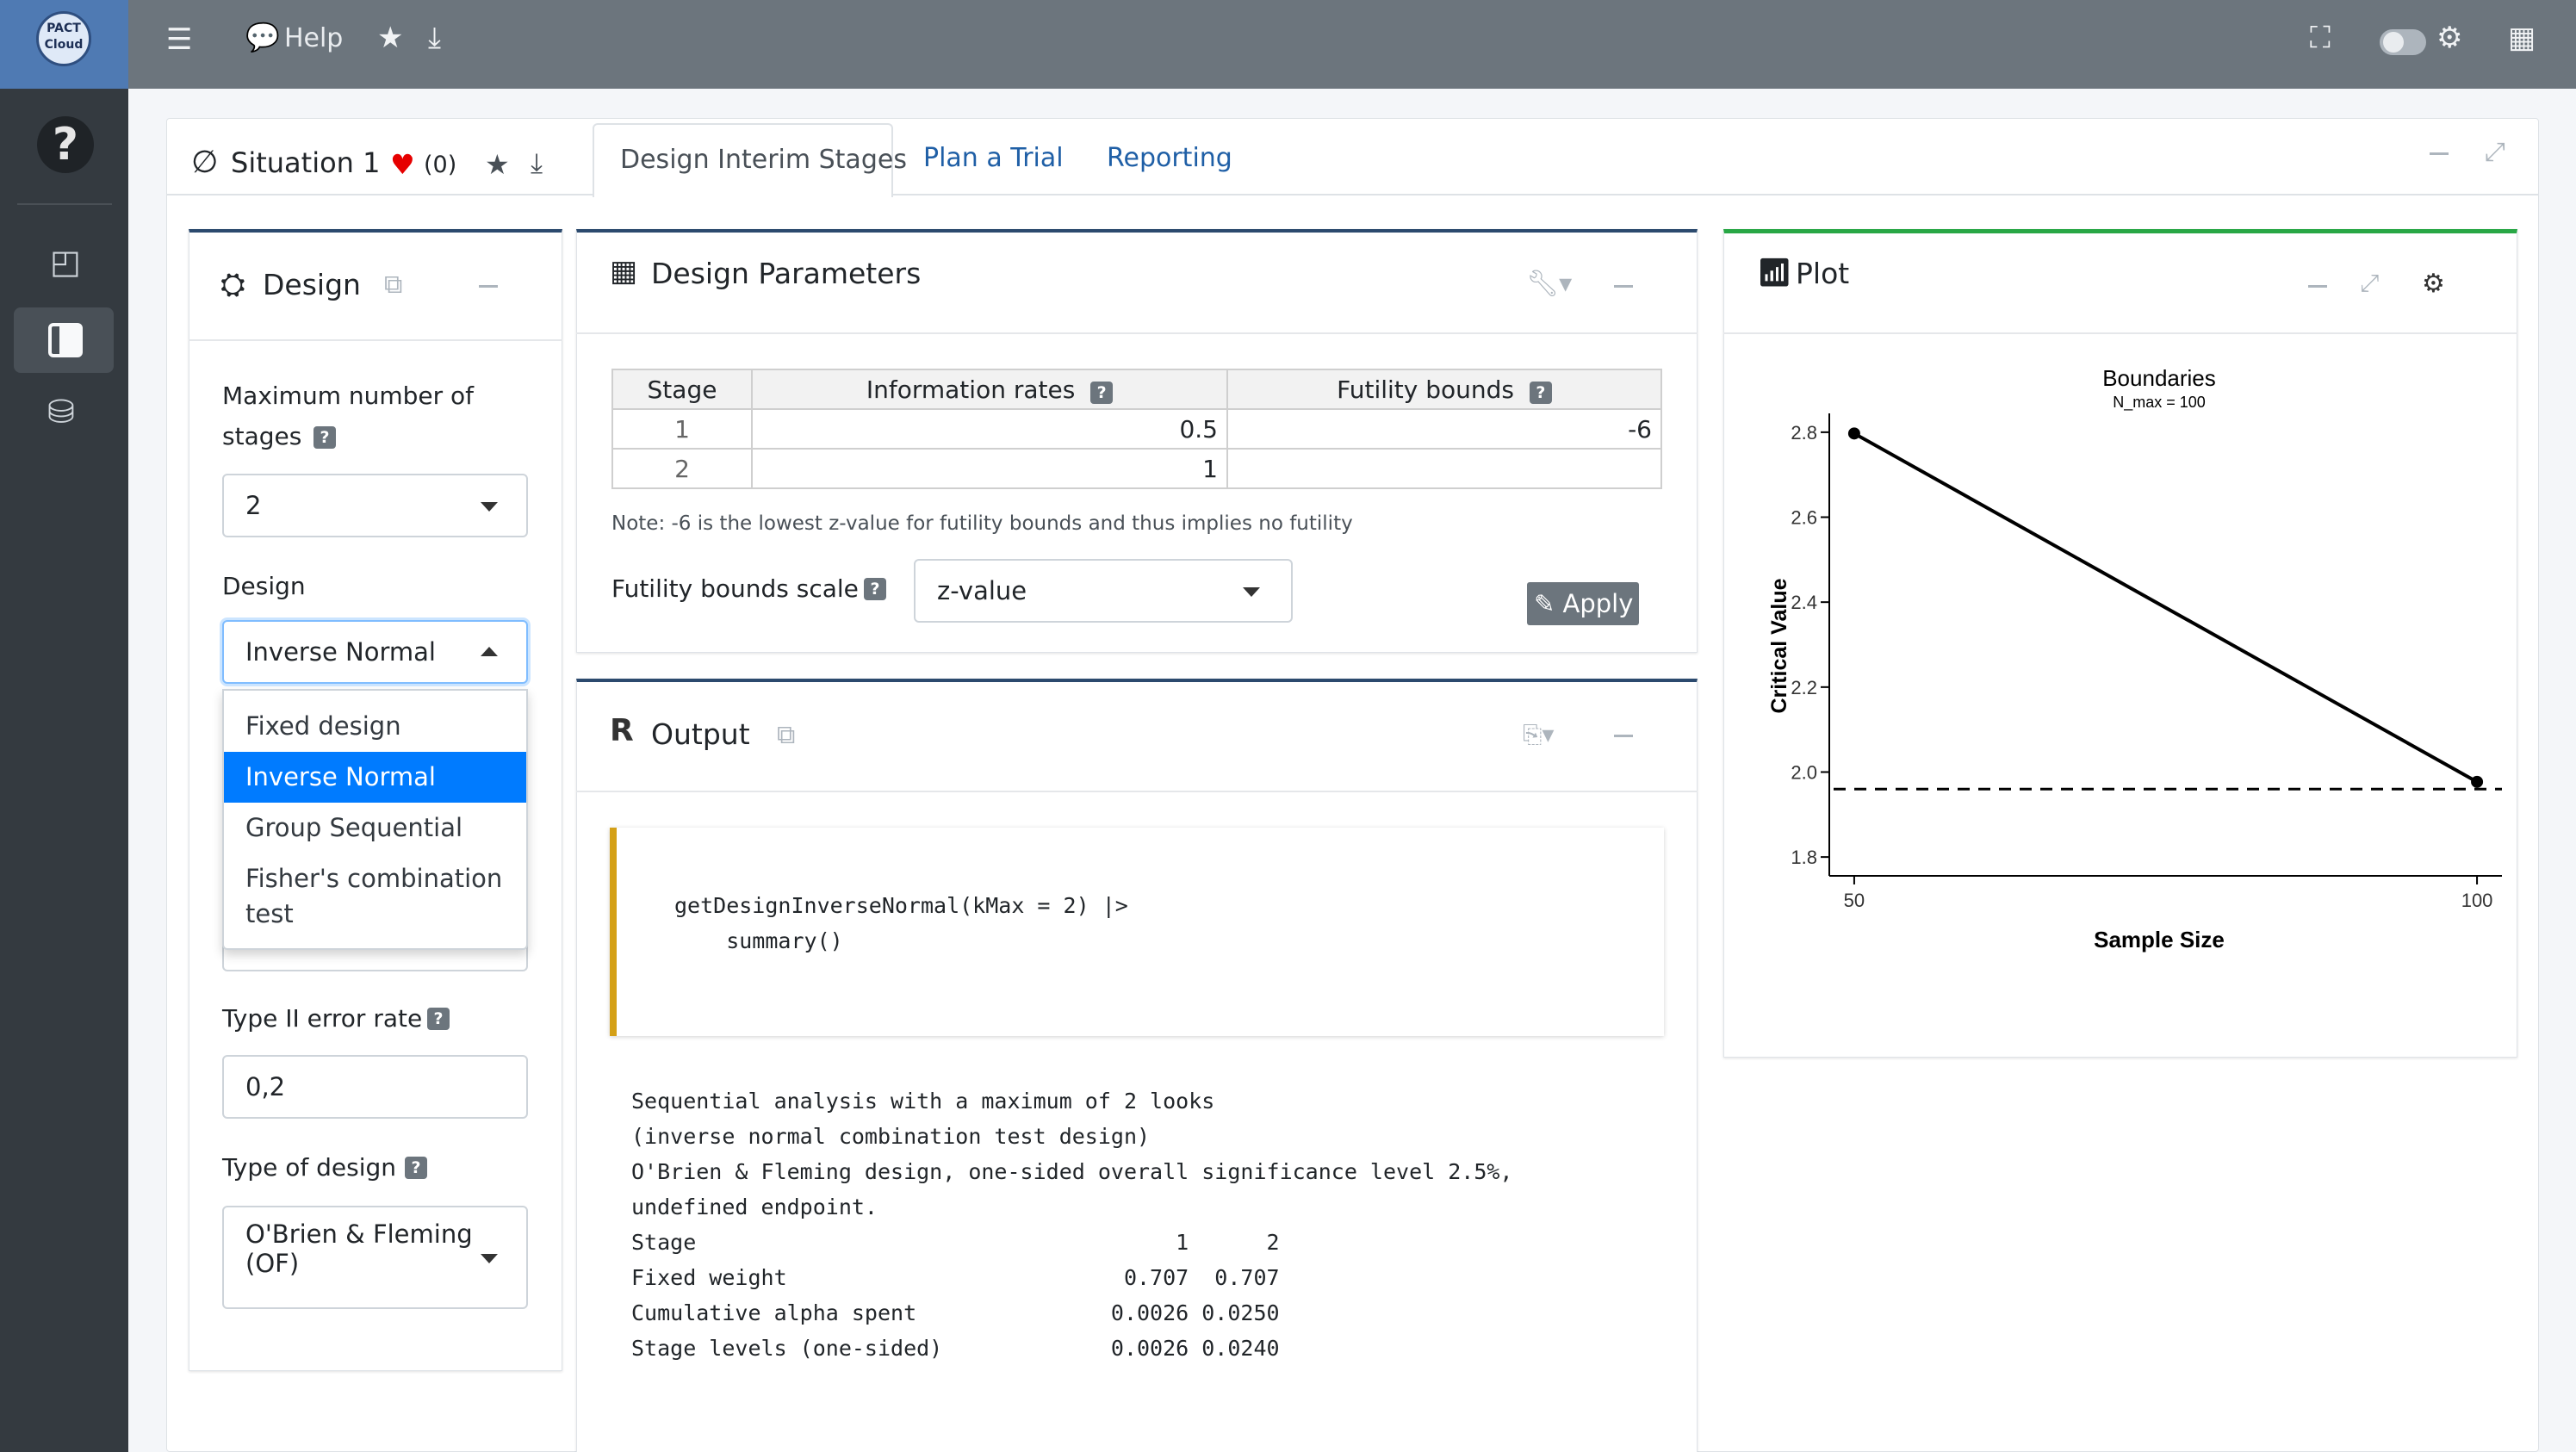 Image resolution: width=2576 pixels, height=1452 pixels. I want to click on likes-count: (0), so click(440, 165).